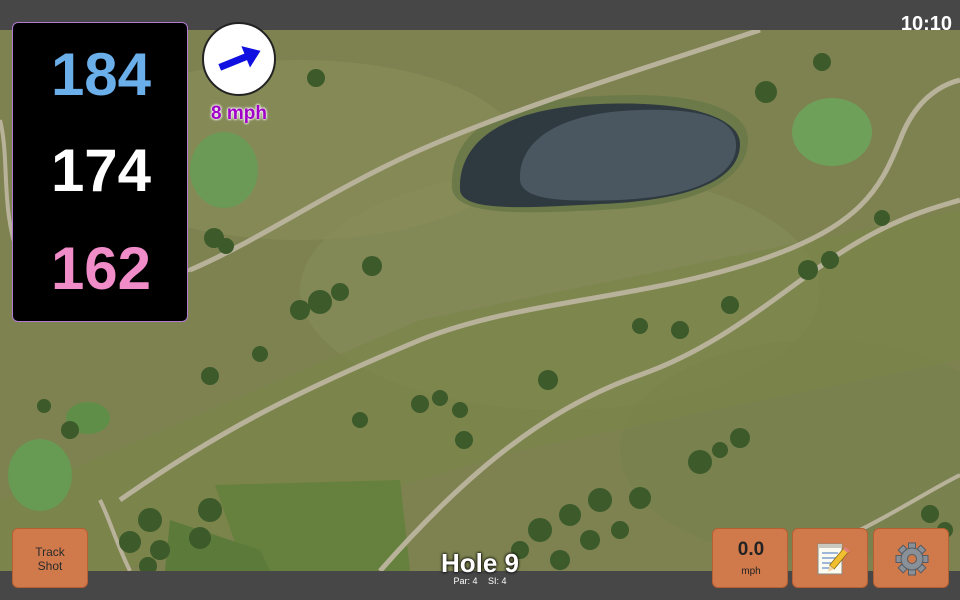  I want to click on distance-front: 162, so click(101, 268).